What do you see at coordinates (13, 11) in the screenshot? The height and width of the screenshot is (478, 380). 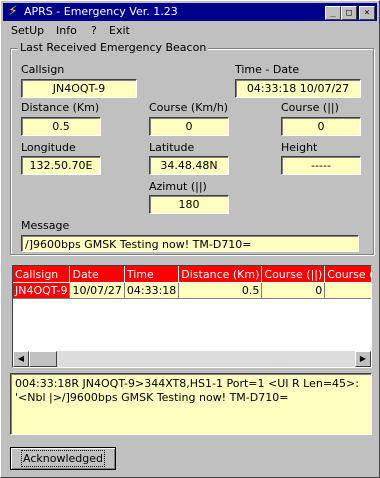 I see `lightning-icon: ⚡` at bounding box center [13, 11].